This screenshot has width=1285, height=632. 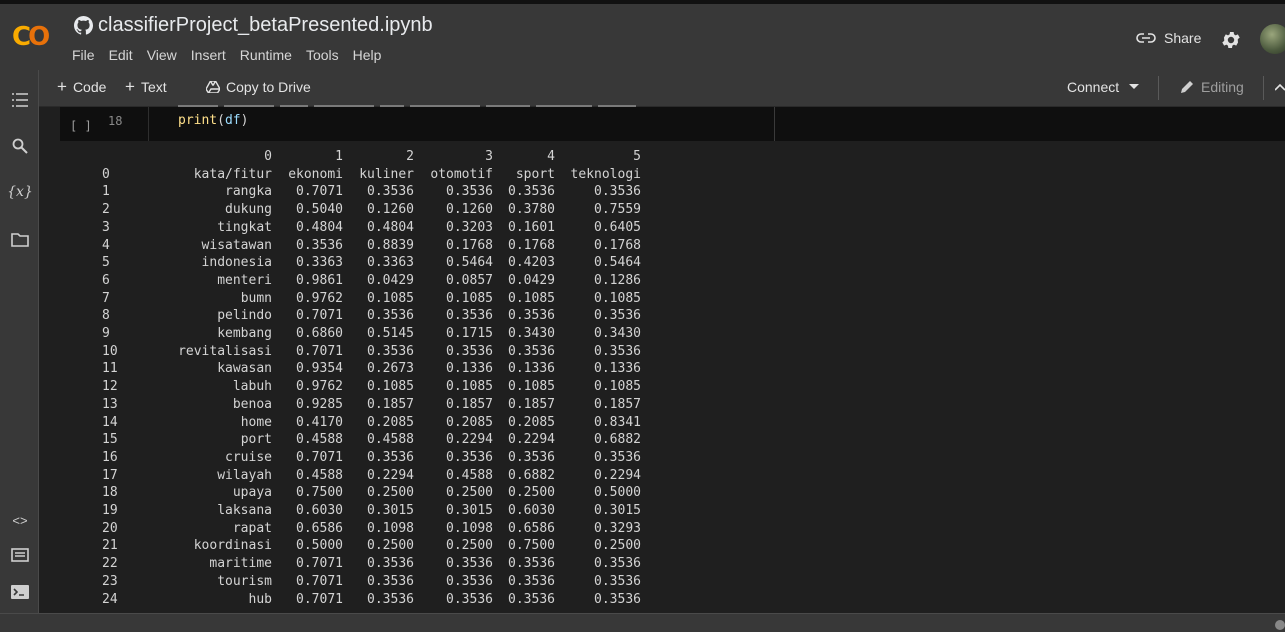 I want to click on editing-mode-button: Editing, so click(x=1211, y=87).